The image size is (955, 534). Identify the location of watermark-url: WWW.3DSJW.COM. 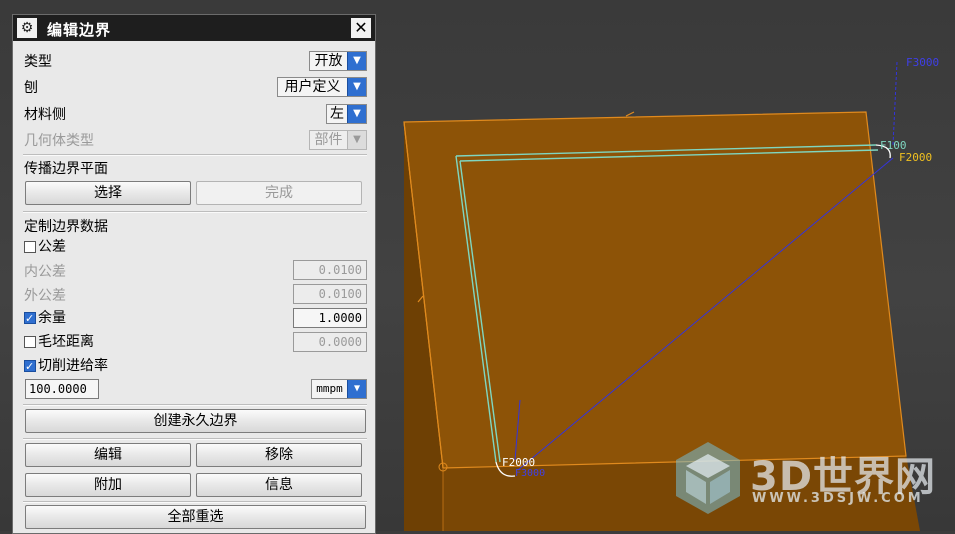
(838, 498).